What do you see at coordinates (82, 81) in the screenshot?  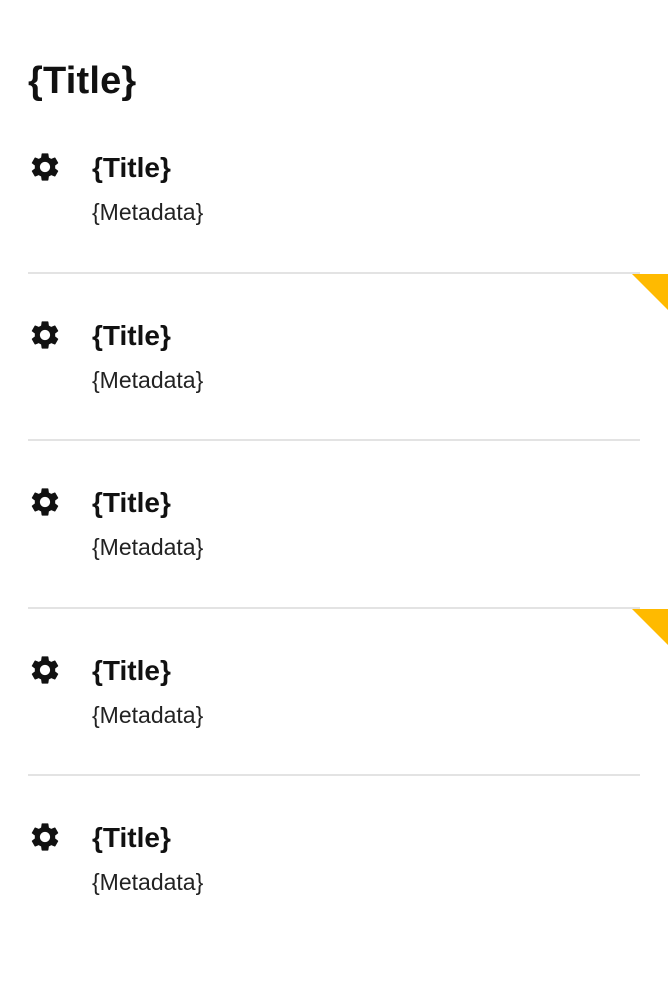 I see `page-title: {Title}` at bounding box center [82, 81].